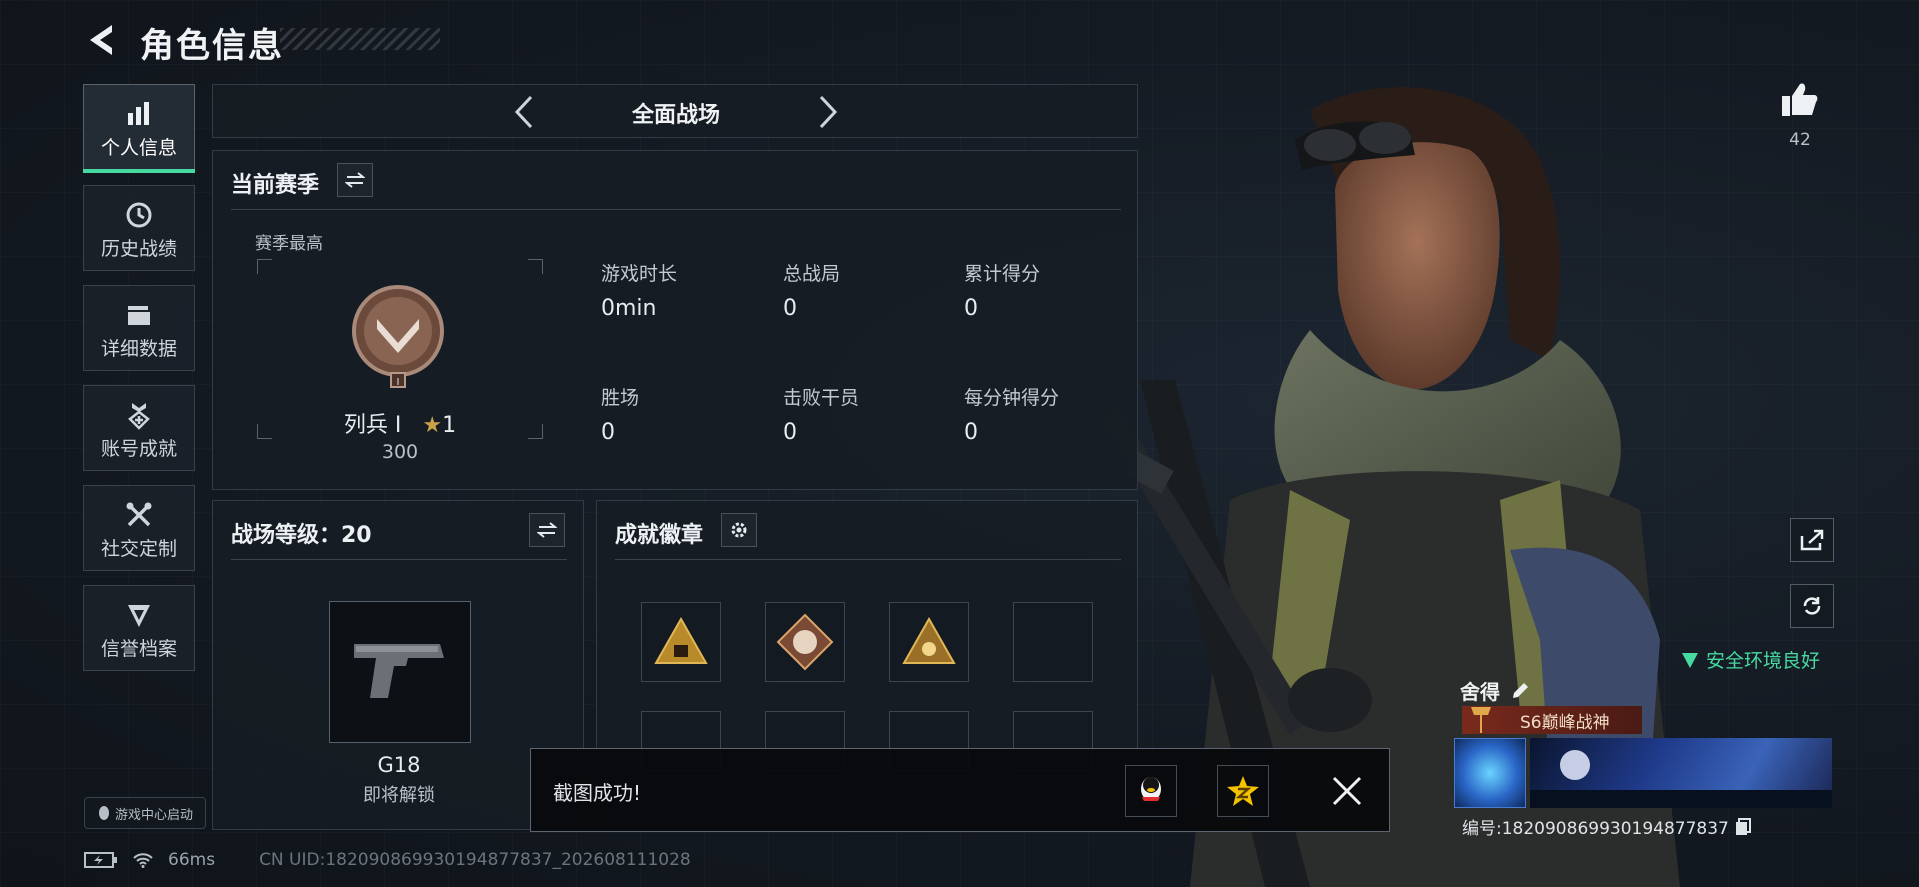  What do you see at coordinates (639, 290) in the screenshot?
I see `stat-play-time: 游戏时长 0min` at bounding box center [639, 290].